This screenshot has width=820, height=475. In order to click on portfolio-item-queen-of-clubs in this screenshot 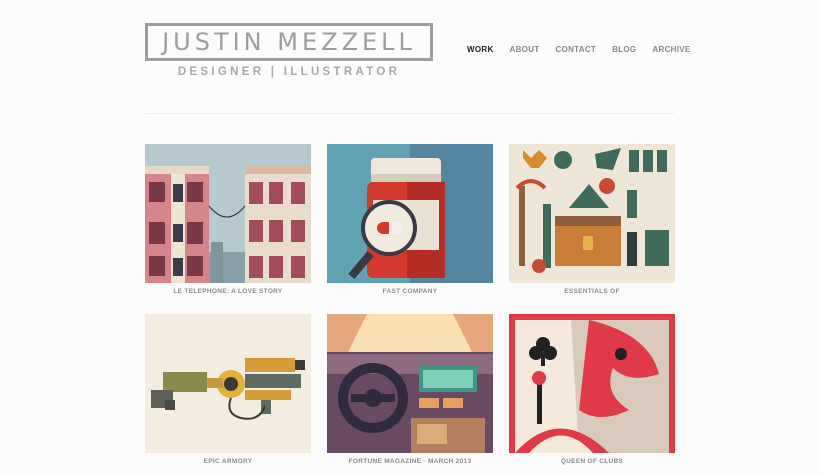, I will do `click(592, 383)`.